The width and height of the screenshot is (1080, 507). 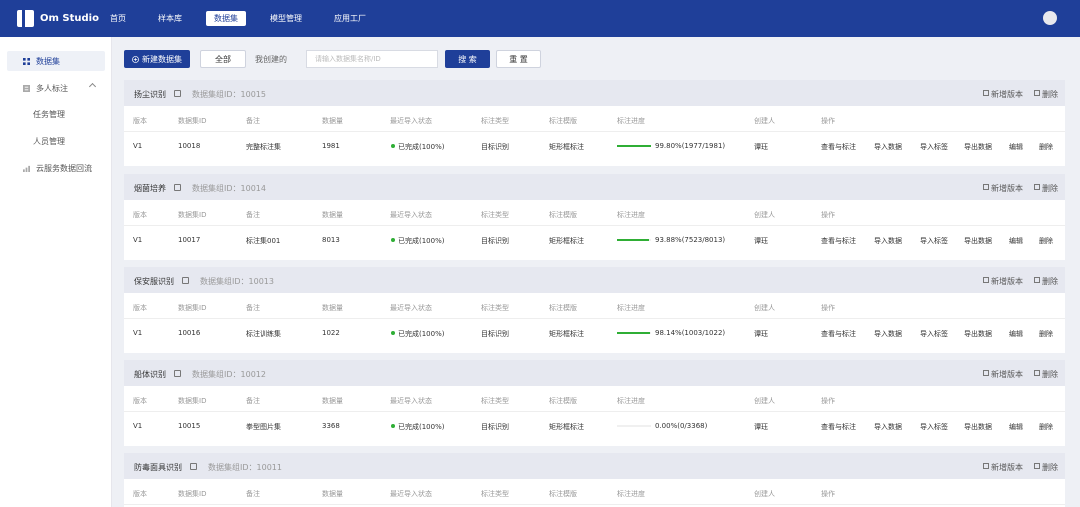 I want to click on group-name: 保安服识别, so click(x=154, y=281).